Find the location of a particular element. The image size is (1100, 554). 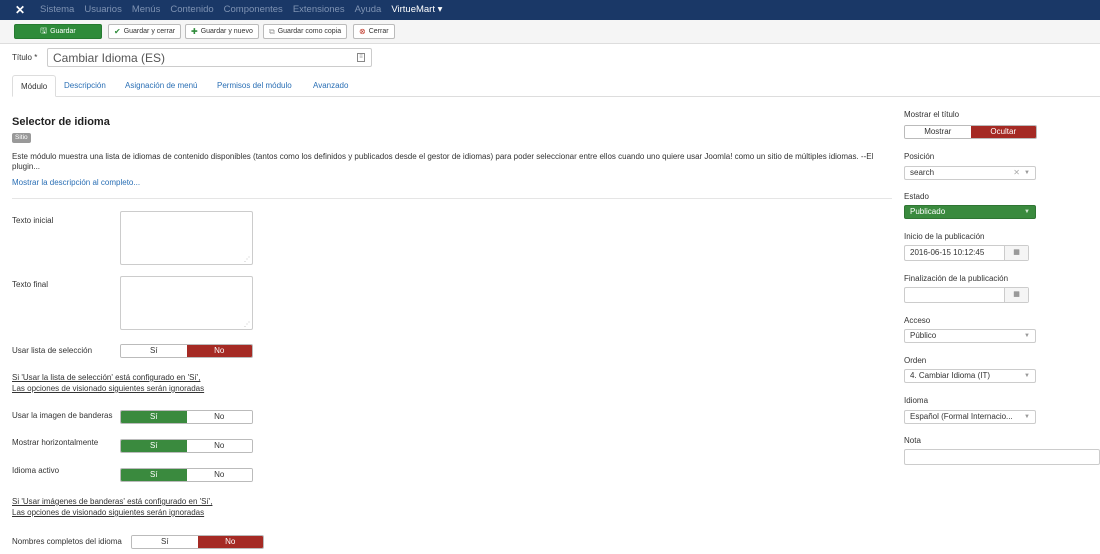

fullnames-no-option: No is located at coordinates (230, 542).